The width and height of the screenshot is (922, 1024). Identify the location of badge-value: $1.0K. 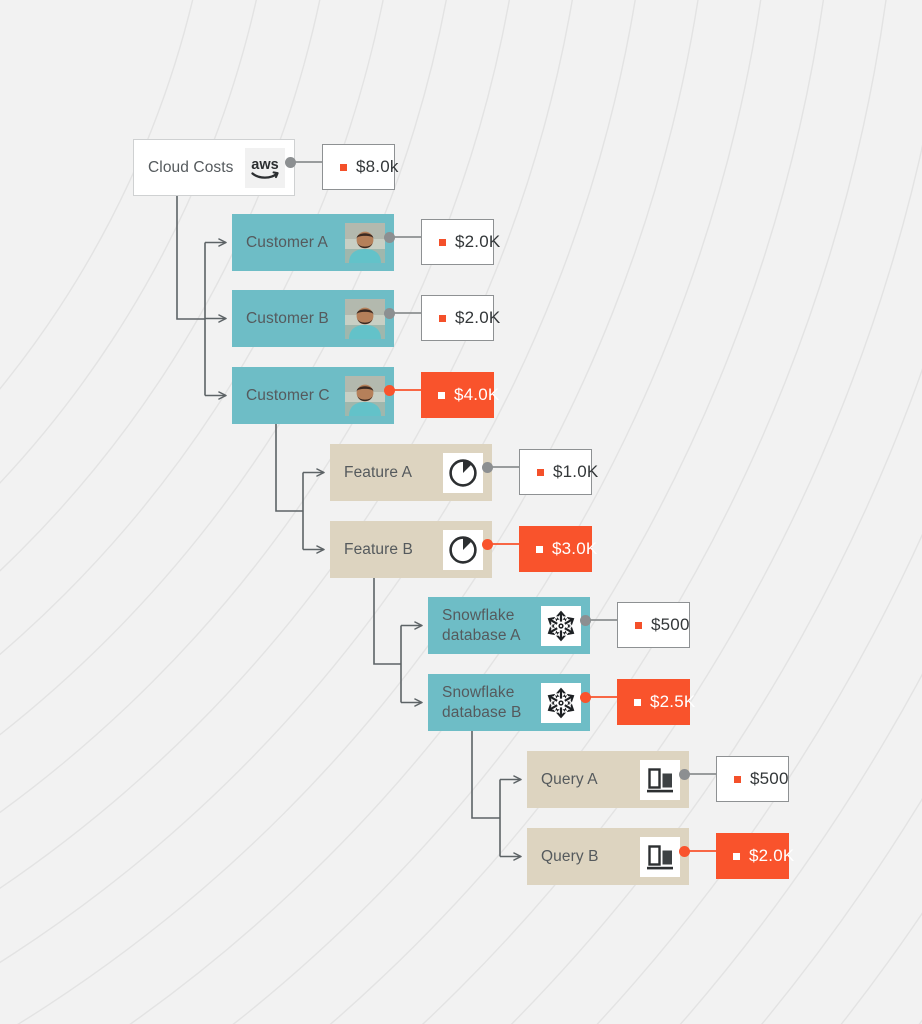
(576, 471).